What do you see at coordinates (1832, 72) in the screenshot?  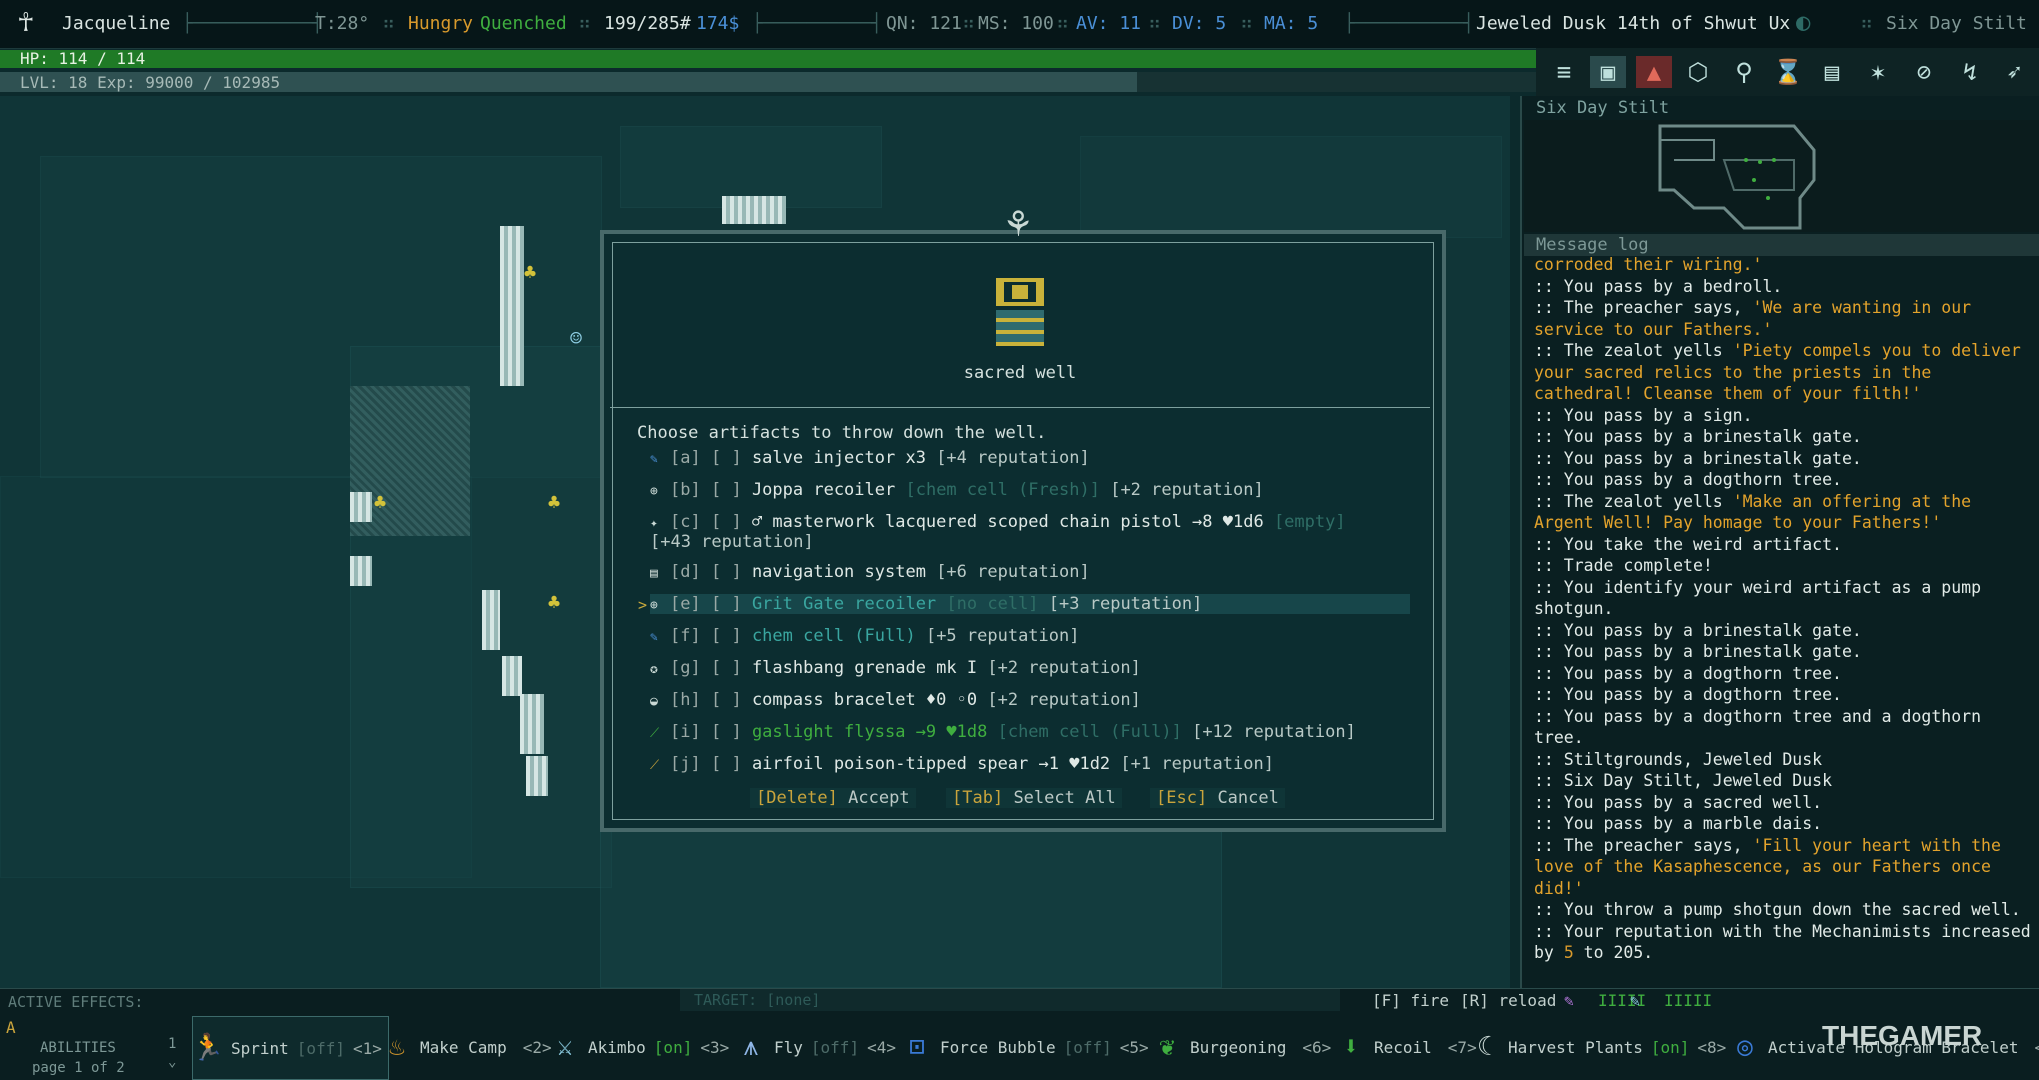 I see `character-sheet-icon: ▤` at bounding box center [1832, 72].